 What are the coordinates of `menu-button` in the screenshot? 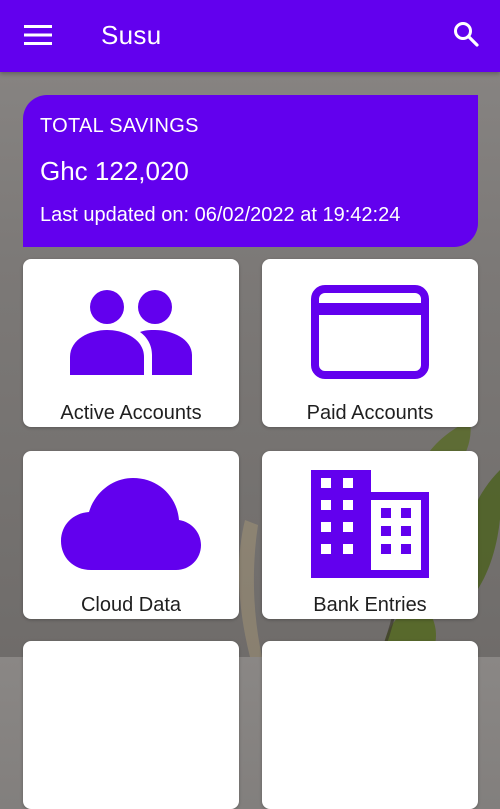 It's located at (38, 35).